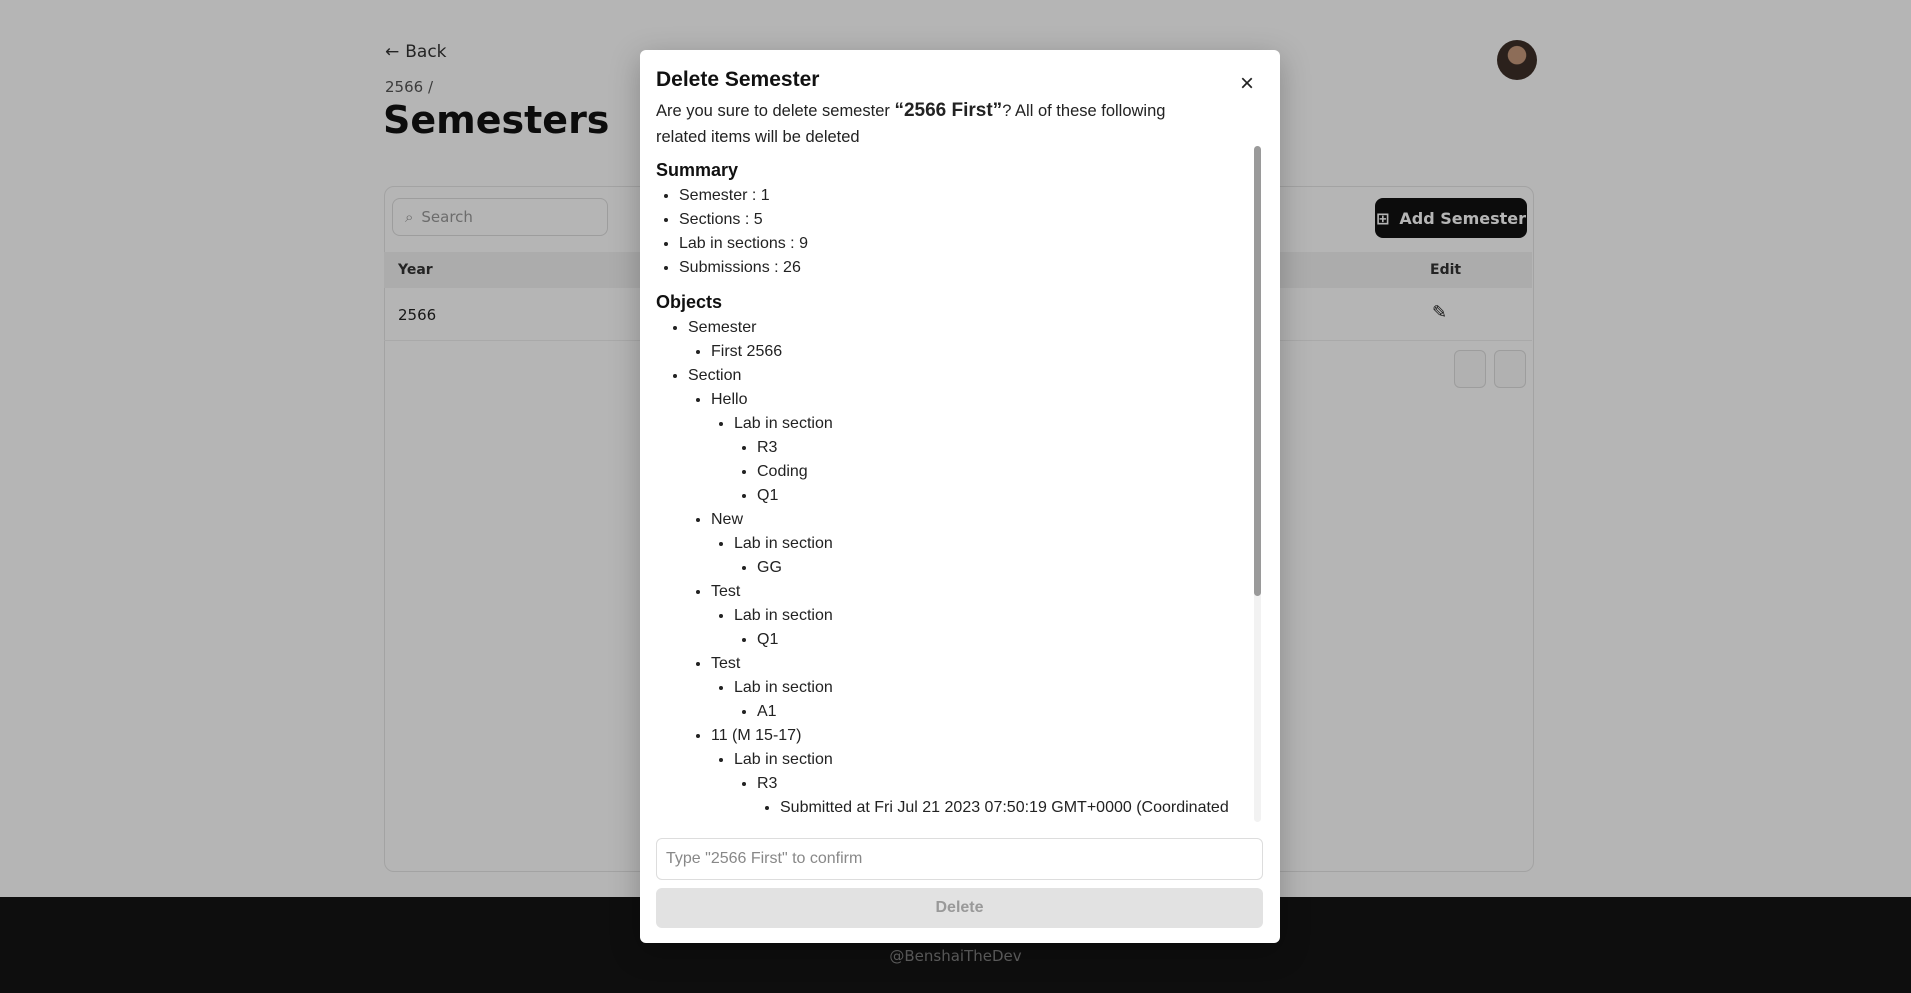  What do you see at coordinates (967, 244) in the screenshot?
I see `summary-item: Lab in sections : 9` at bounding box center [967, 244].